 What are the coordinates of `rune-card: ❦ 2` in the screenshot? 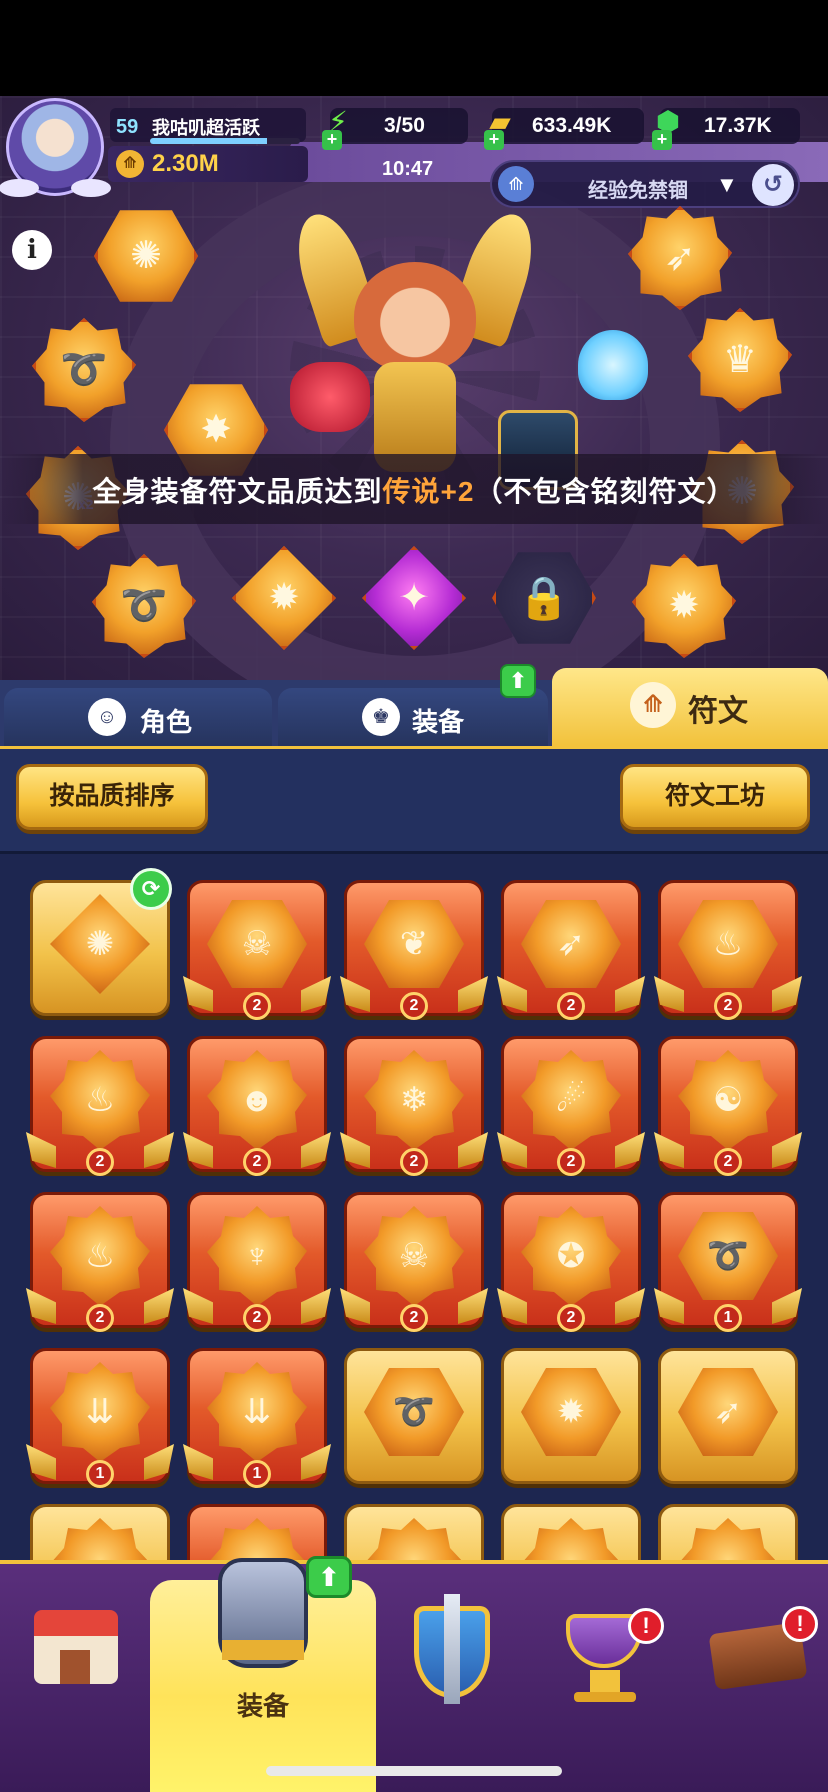 It's located at (414, 950).